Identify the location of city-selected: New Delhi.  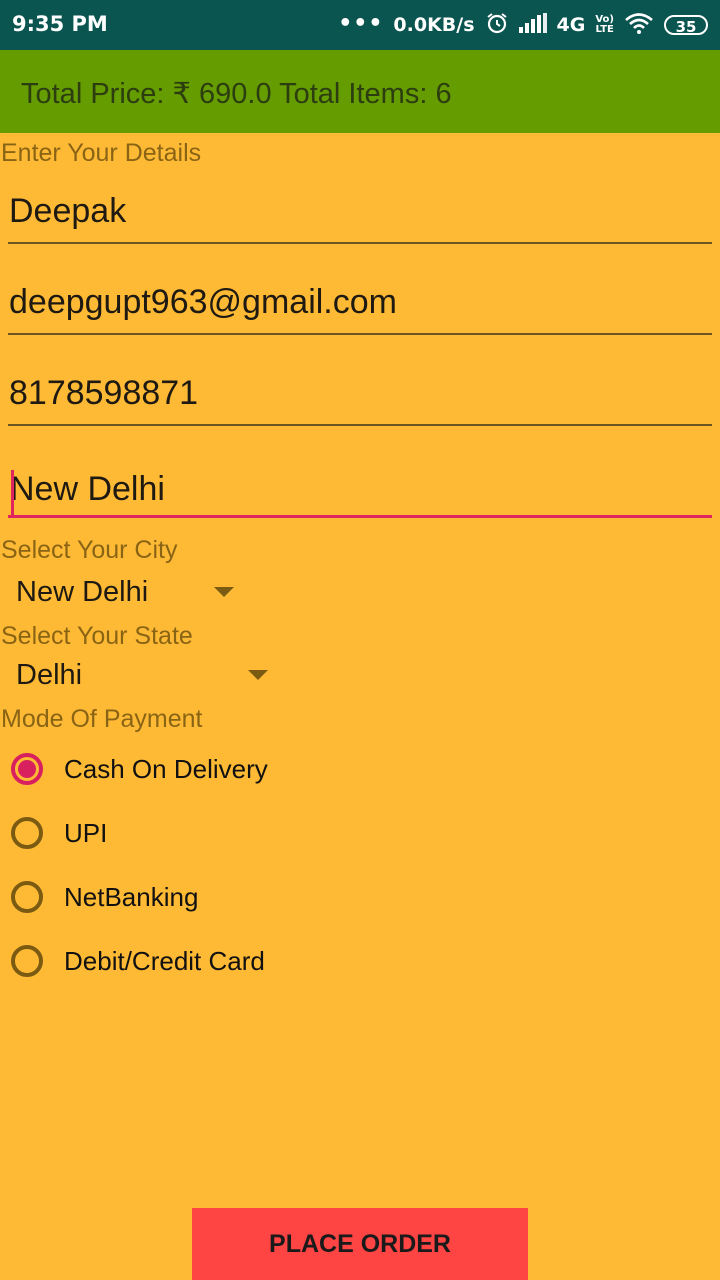
(82, 591).